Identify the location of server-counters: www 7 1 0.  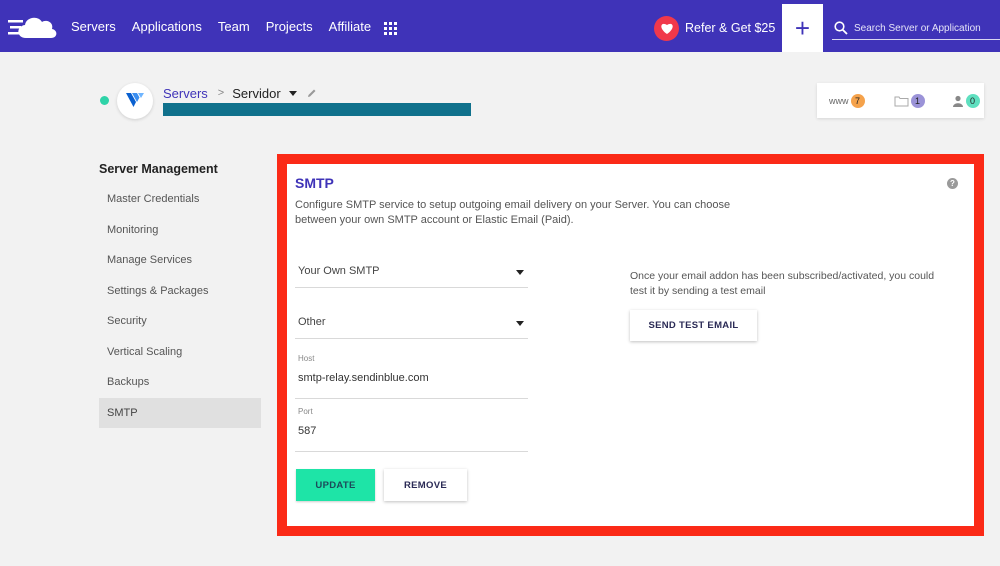
(900, 100).